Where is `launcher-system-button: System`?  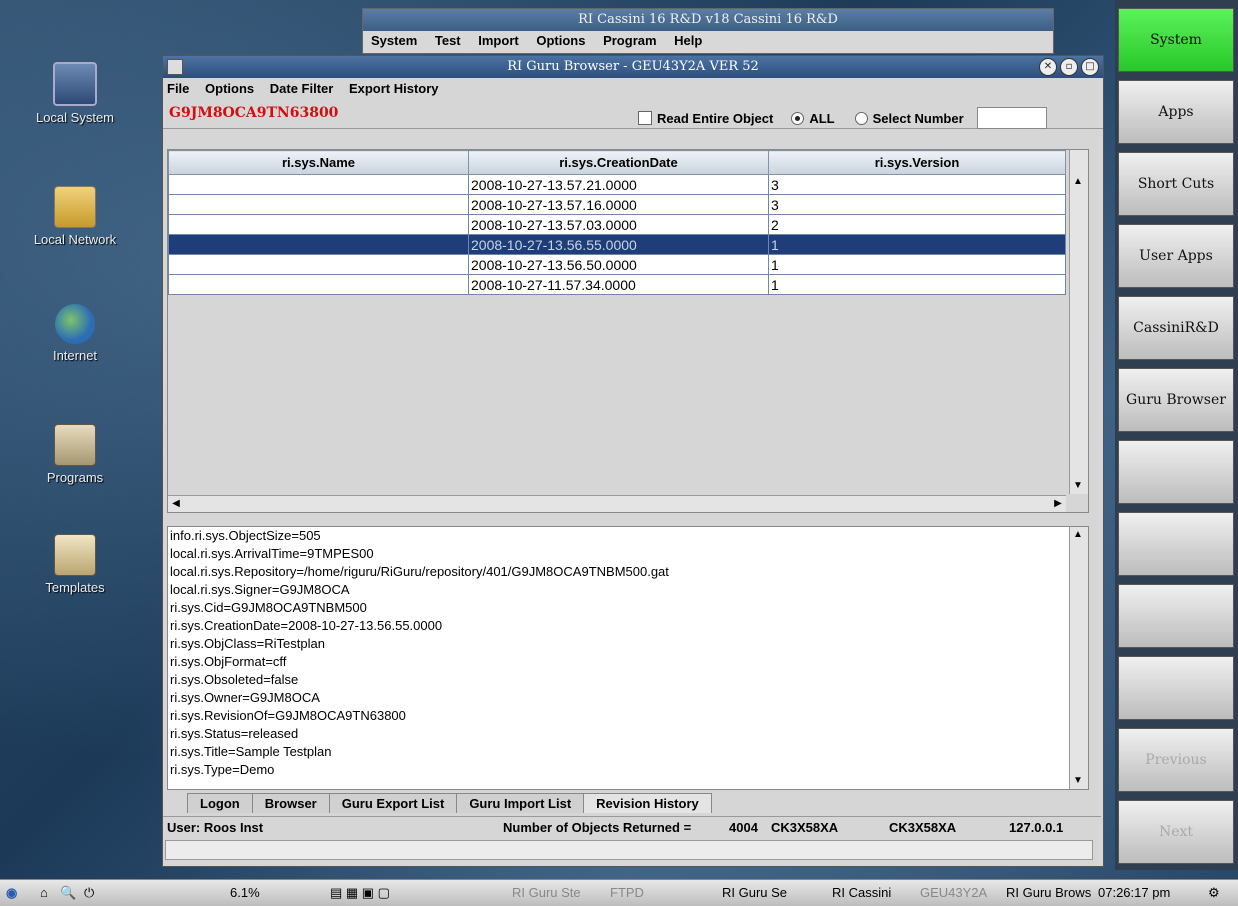 launcher-system-button: System is located at coordinates (1176, 40).